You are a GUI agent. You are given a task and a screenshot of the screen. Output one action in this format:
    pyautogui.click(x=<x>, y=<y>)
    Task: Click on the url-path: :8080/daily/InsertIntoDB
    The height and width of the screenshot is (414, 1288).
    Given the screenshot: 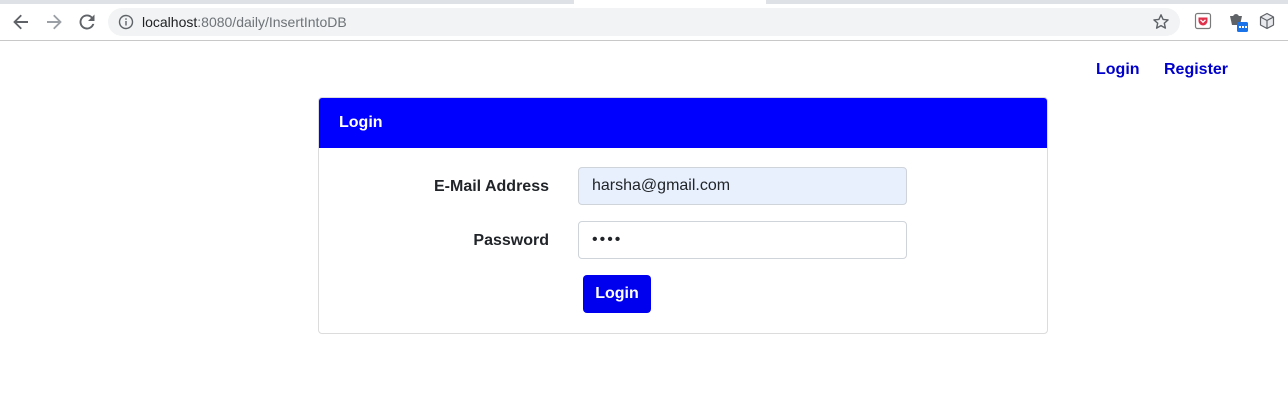 What is the action you would take?
    pyautogui.click(x=272, y=22)
    